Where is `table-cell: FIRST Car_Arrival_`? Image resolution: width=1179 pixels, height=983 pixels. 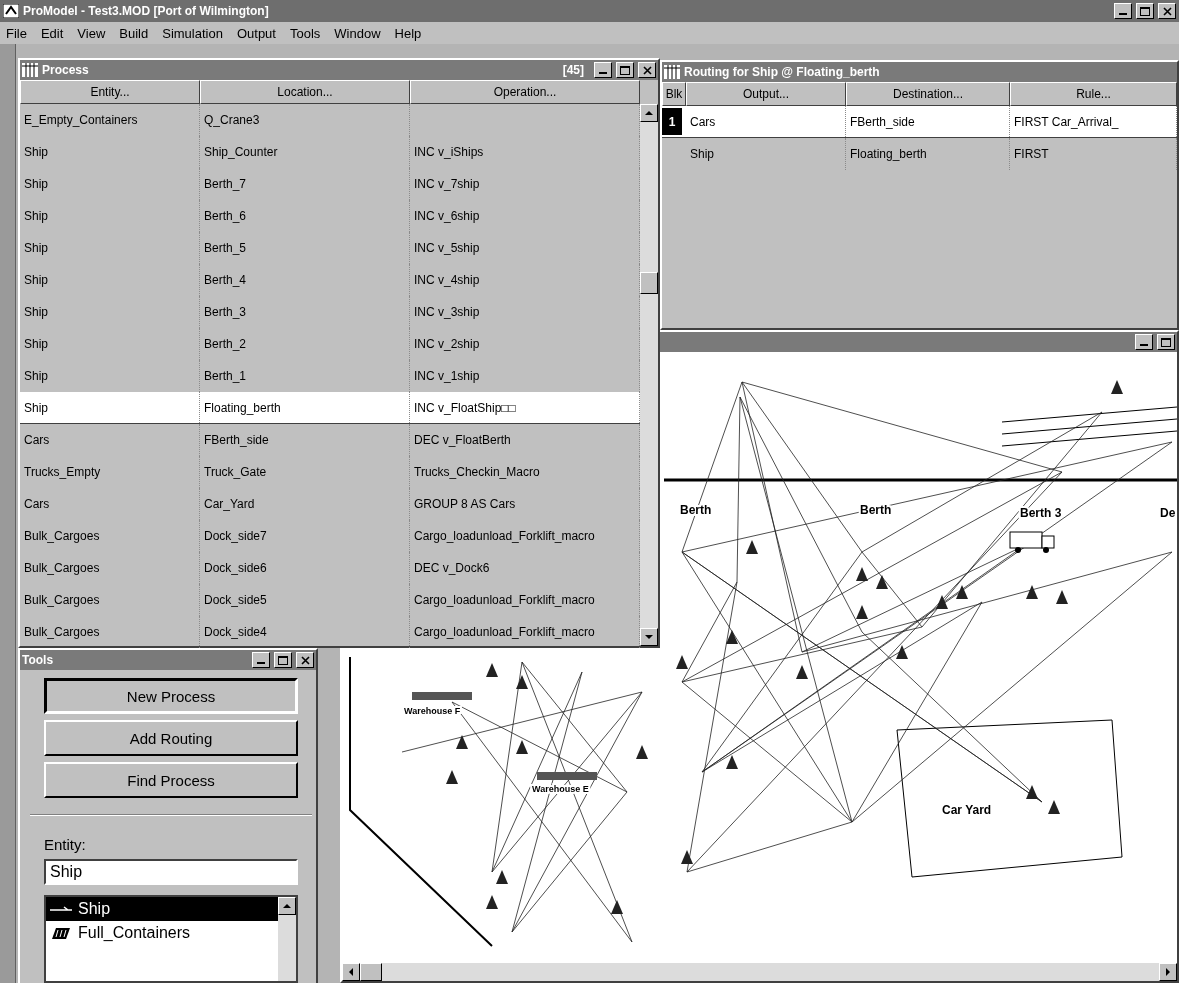
table-cell: FIRST Car_Arrival_ is located at coordinates (1093, 121).